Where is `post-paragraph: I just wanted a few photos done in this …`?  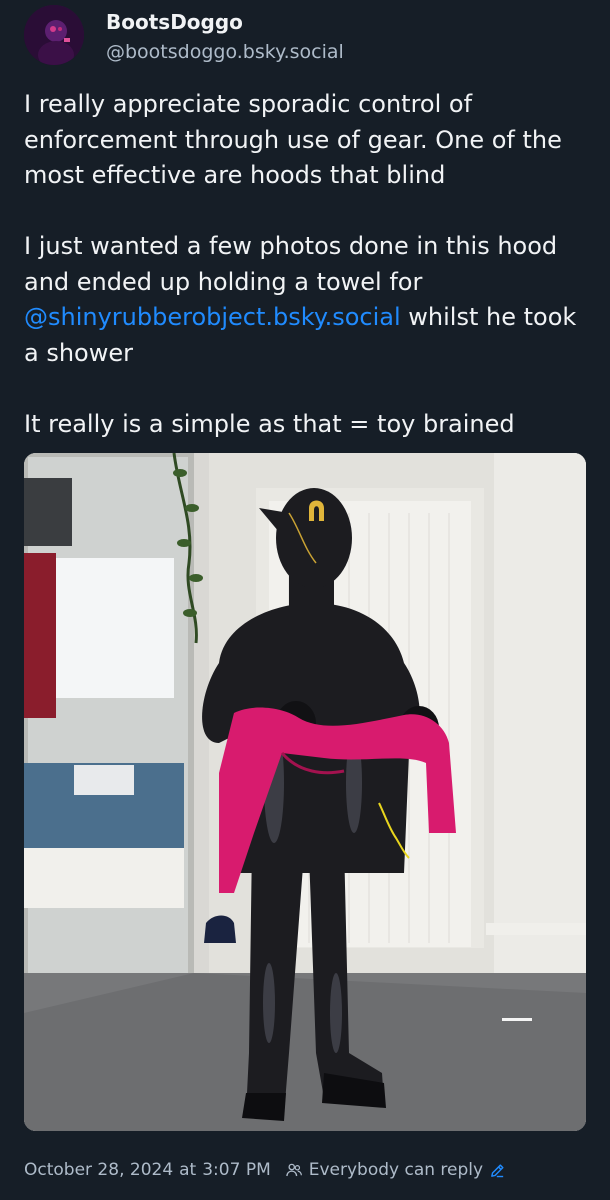
post-paragraph: I just wanted a few photos done in this … is located at coordinates (309, 300).